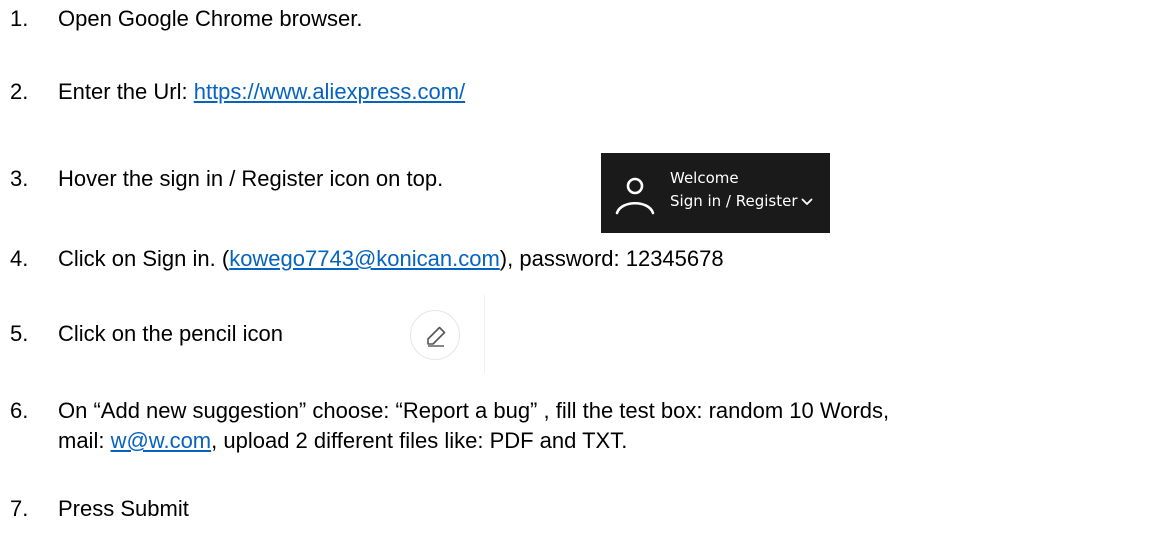 The height and width of the screenshot is (533, 1171). What do you see at coordinates (734, 201) in the screenshot?
I see `sign-in-register-label: Sign in / Register` at bounding box center [734, 201].